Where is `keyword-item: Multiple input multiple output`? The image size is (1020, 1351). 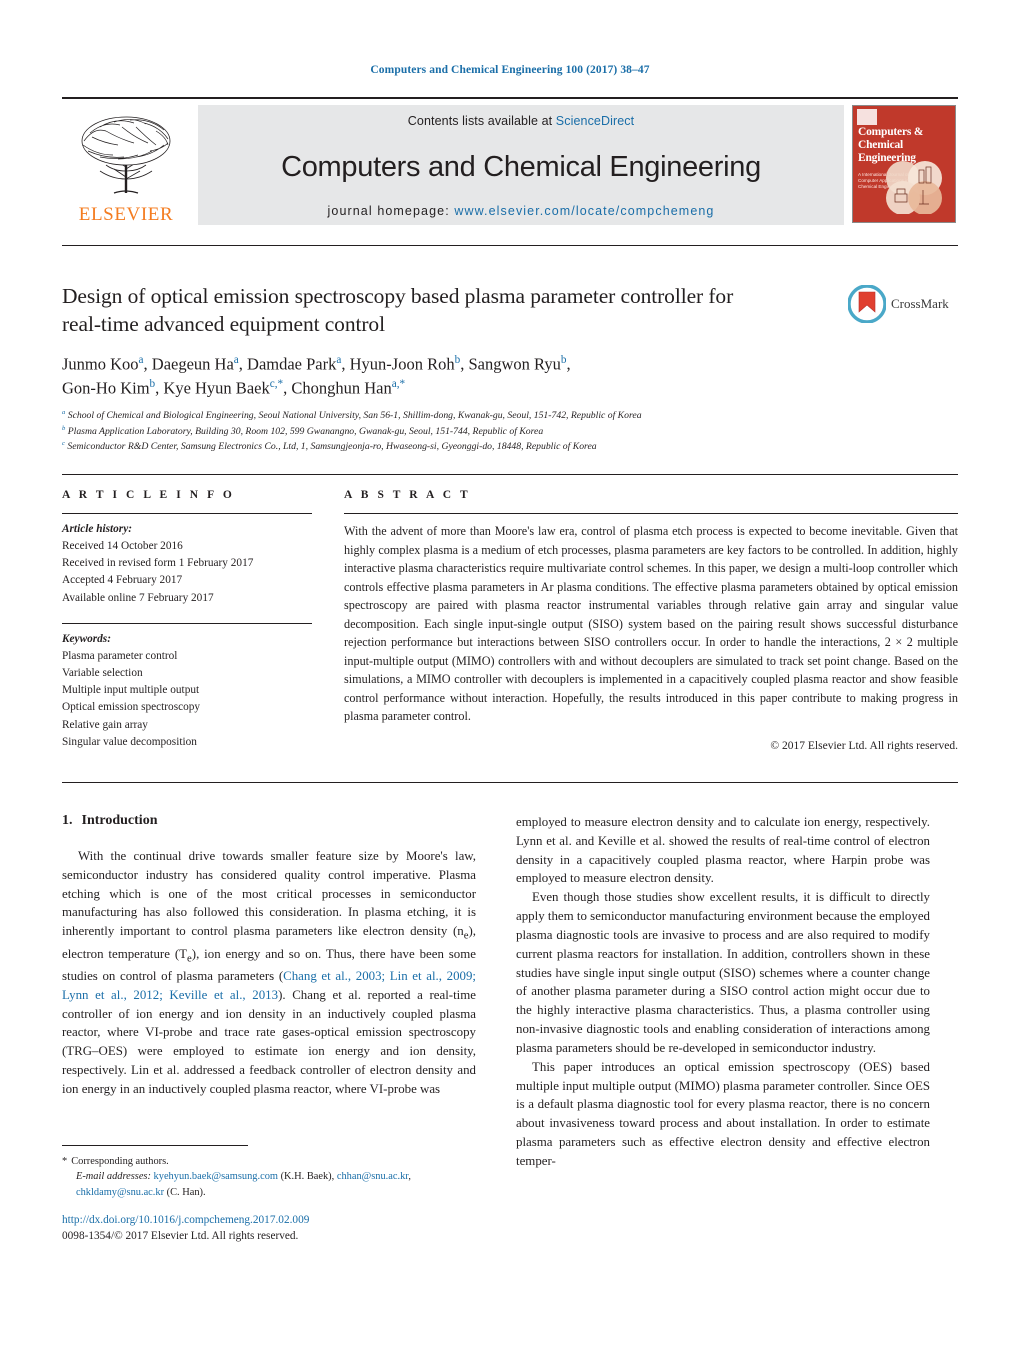 keyword-item: Multiple input multiple output is located at coordinates (131, 690).